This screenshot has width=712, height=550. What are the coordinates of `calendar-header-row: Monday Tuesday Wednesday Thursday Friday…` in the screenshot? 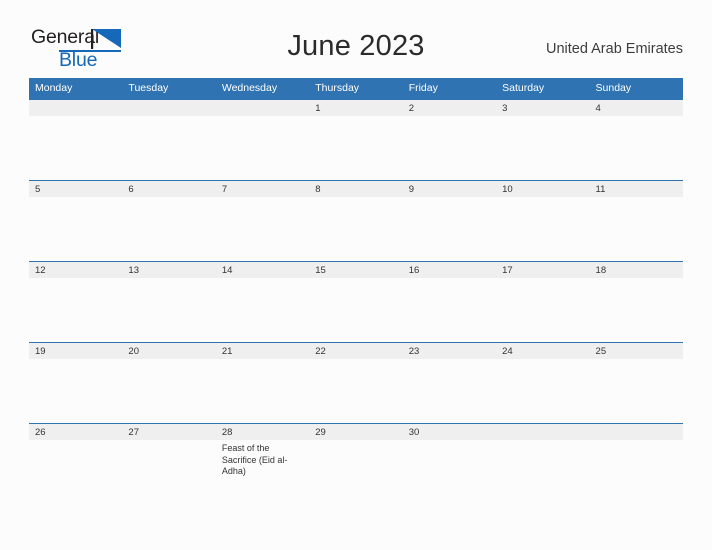 It's located at (356, 88).